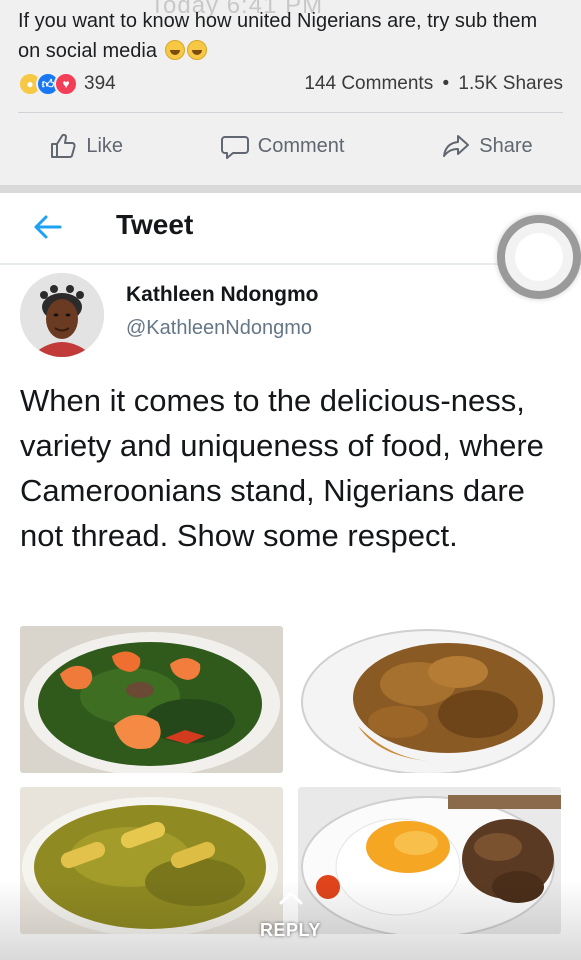 The image size is (581, 960). I want to click on post-actions: Like Comment Share, so click(290, 146).